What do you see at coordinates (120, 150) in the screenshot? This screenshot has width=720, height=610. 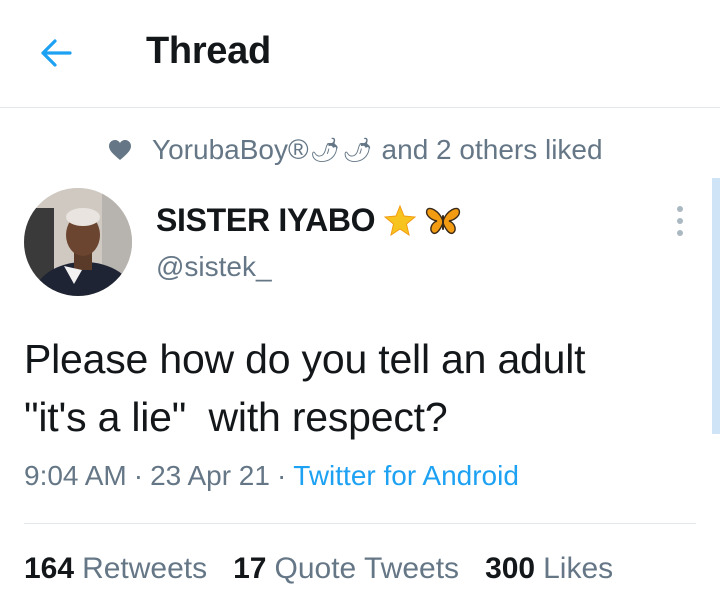 I see `heart-icon` at bounding box center [120, 150].